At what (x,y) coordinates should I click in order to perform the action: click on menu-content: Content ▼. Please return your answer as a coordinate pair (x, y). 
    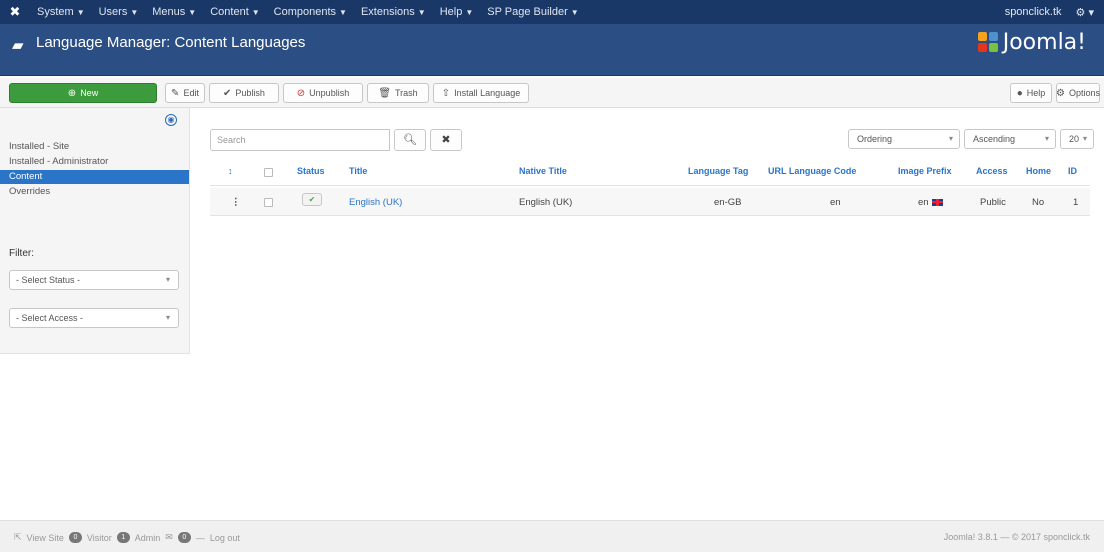
    Looking at the image, I should click on (234, 12).